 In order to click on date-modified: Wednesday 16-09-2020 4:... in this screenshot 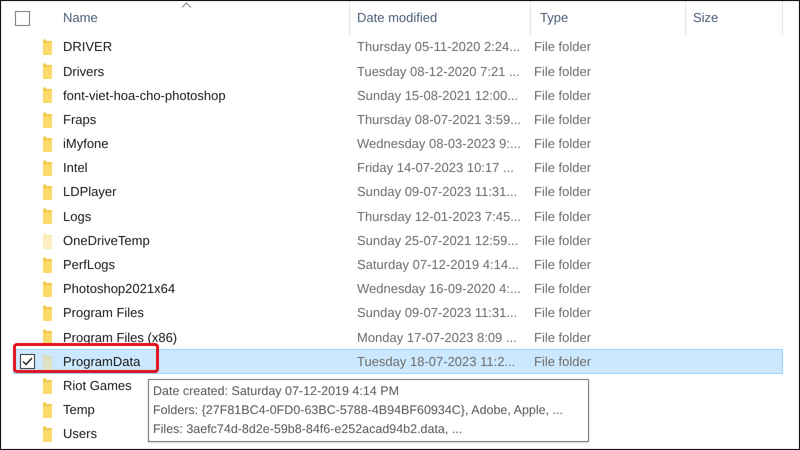, I will do `click(439, 288)`.